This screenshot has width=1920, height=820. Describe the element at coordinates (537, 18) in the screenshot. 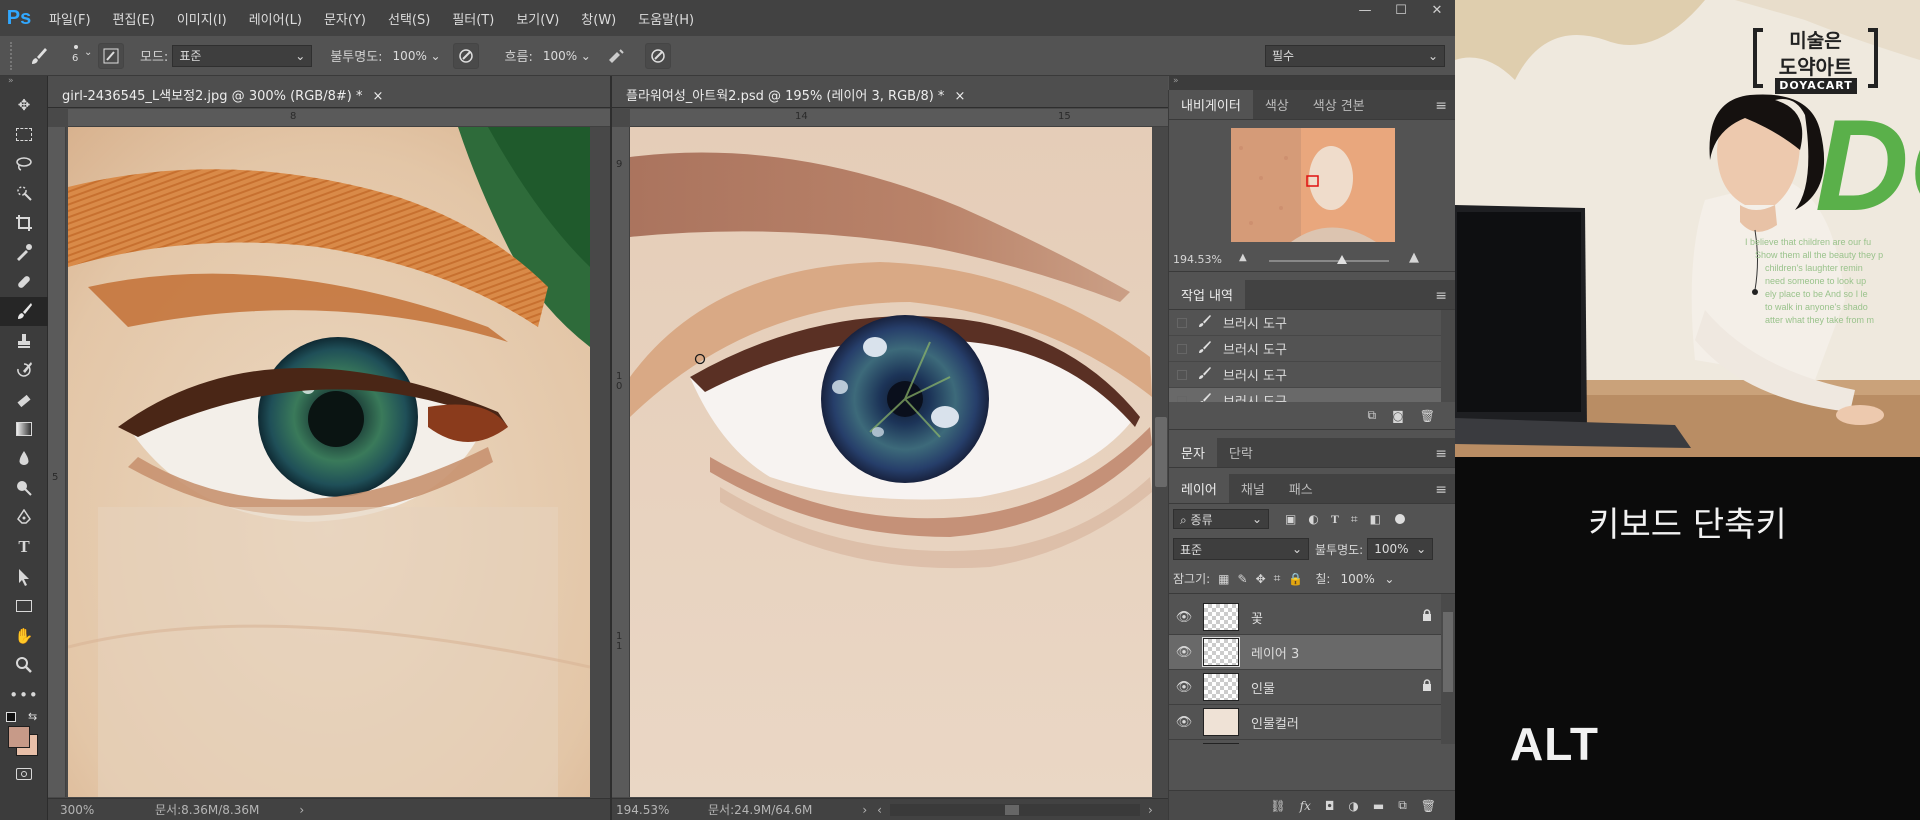

I see `menu-view: 보기(V)` at that location.